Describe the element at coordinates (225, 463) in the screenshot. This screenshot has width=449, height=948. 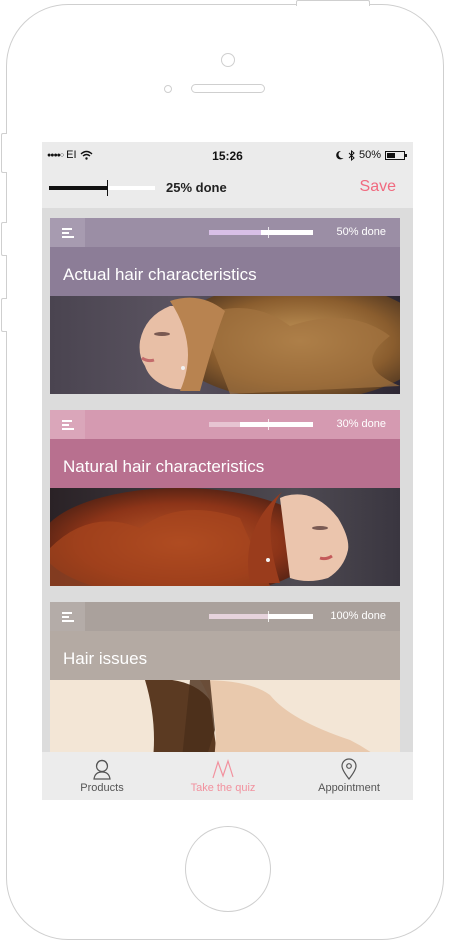
I see `card-title: Natural hair characteristics` at that location.